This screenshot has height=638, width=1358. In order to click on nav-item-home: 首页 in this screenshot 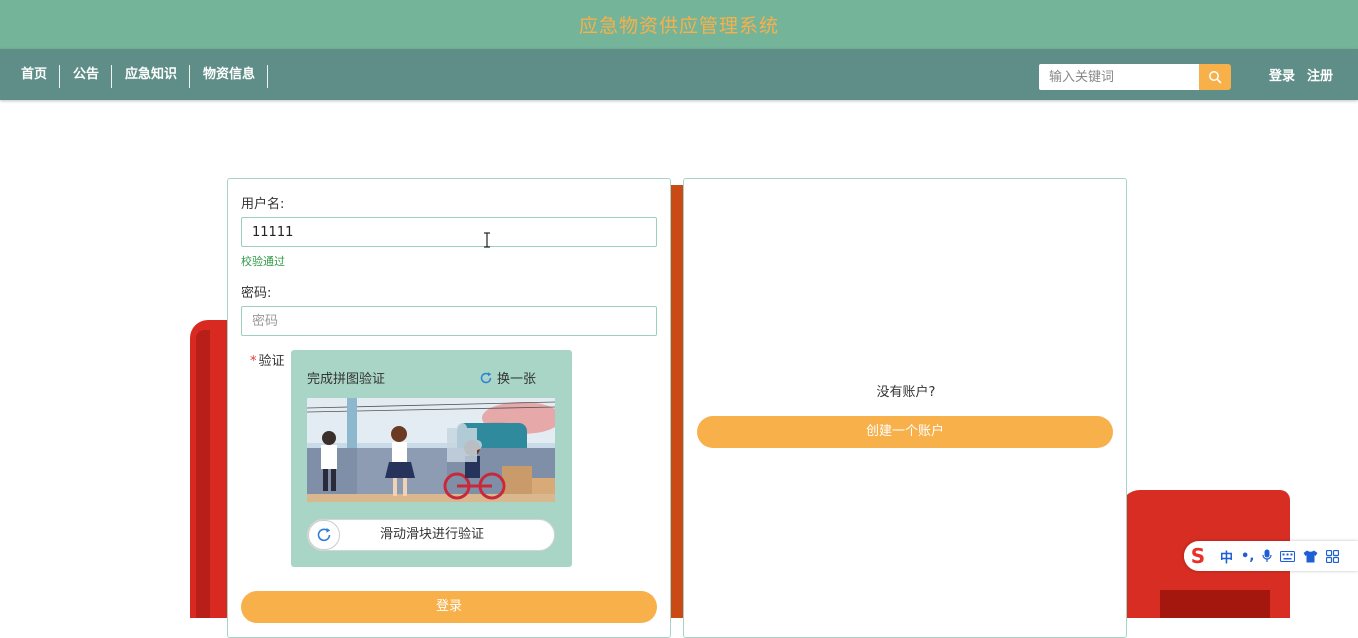, I will do `click(34, 74)`.